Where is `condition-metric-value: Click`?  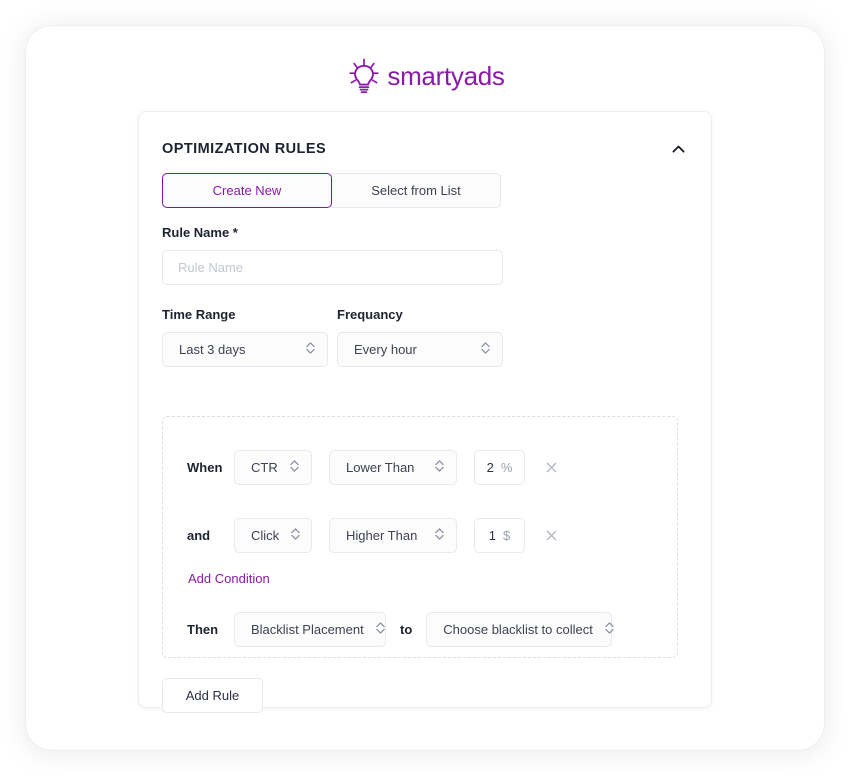
condition-metric-value: Click is located at coordinates (265, 535).